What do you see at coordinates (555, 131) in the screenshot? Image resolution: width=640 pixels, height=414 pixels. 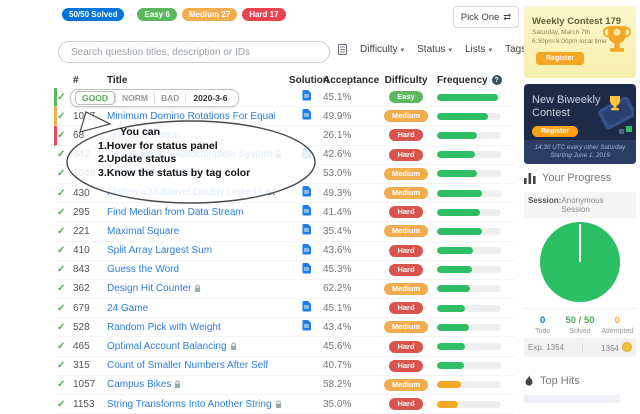 I see `biweekly-register-button: Register` at bounding box center [555, 131].